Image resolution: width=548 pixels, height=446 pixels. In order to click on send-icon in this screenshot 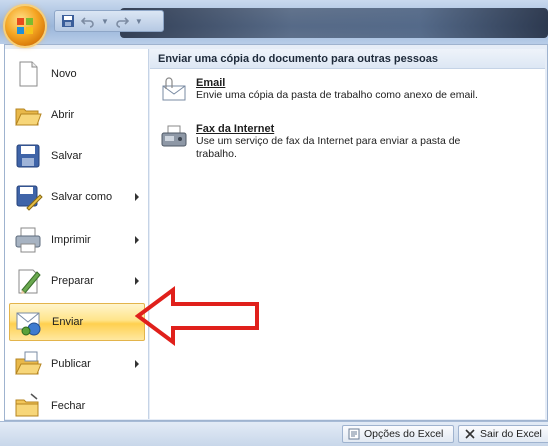, I will do `click(28, 324)`.